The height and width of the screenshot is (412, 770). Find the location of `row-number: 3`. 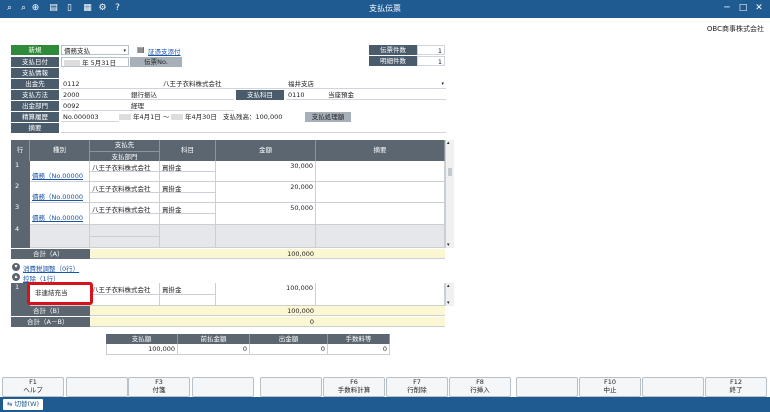

row-number: 3 is located at coordinates (20, 214).